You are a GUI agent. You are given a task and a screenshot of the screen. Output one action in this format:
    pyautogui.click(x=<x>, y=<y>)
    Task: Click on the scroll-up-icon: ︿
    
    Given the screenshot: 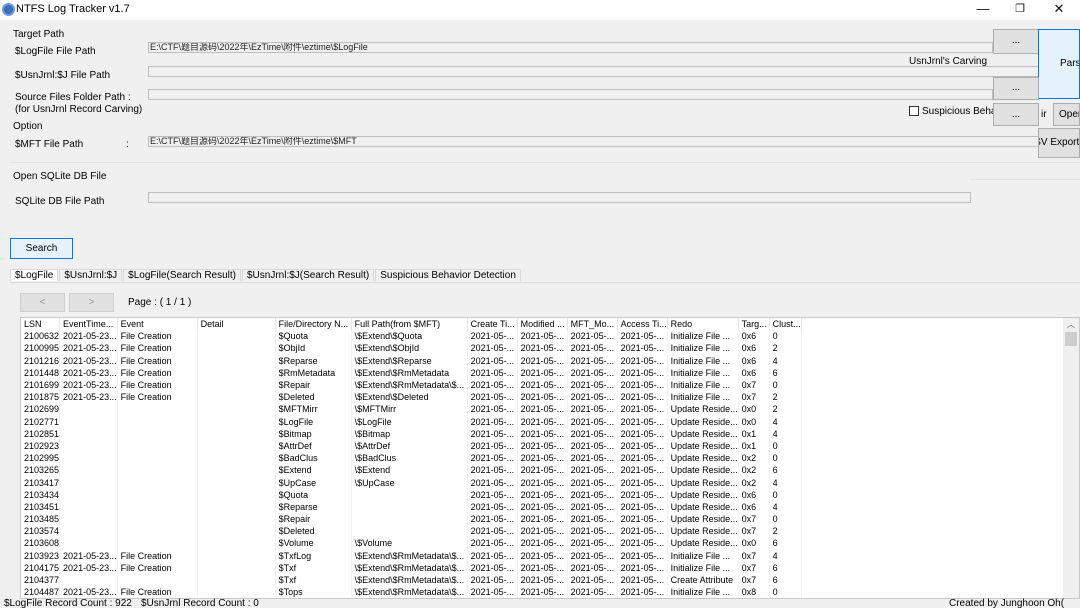 What is the action you would take?
    pyautogui.click(x=1071, y=324)
    